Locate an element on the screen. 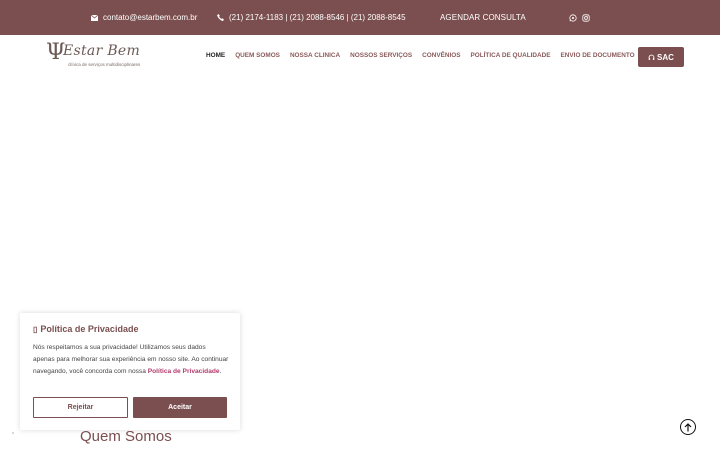 This screenshot has width=720, height=450. nav-convenios: CONVÊNIOS is located at coordinates (441, 55).